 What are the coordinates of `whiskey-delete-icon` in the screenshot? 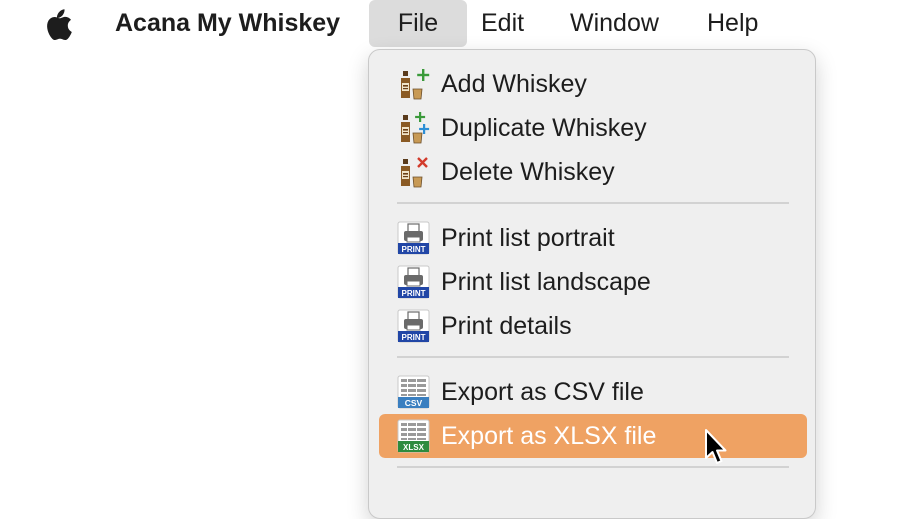 It's located at (414, 172).